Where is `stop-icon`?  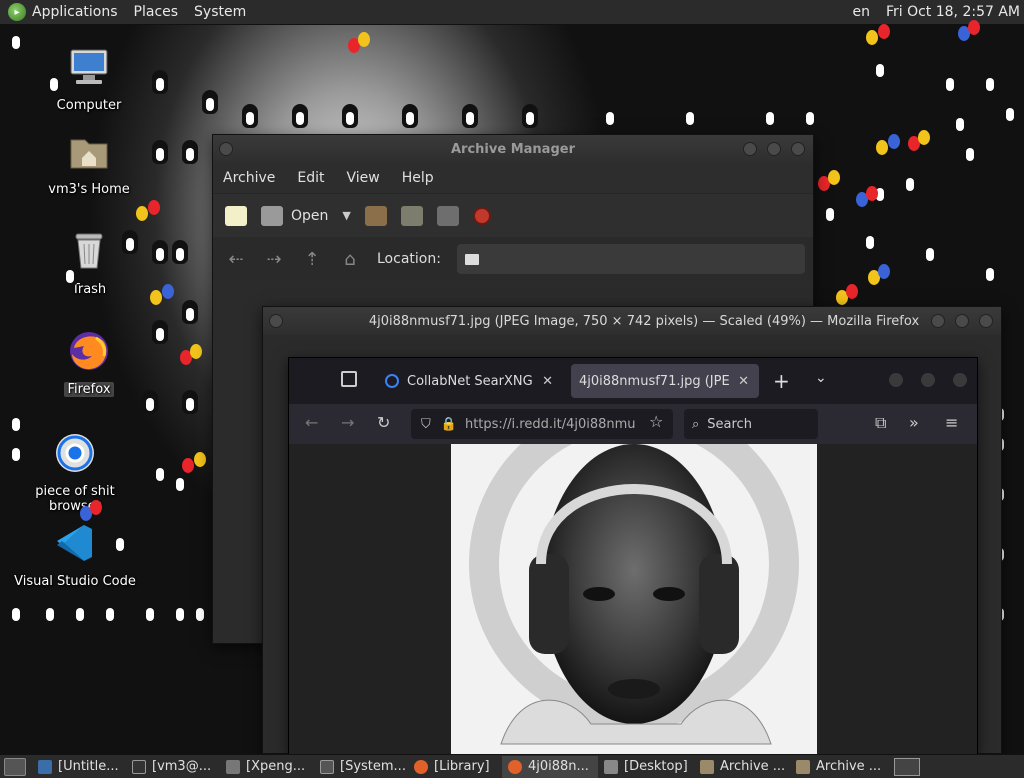
stop-icon is located at coordinates (481, 215).